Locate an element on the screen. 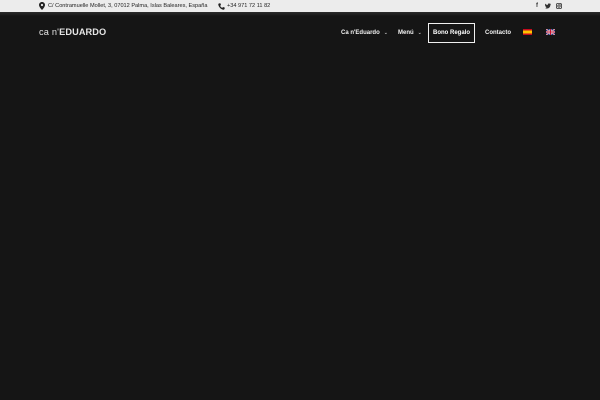 This screenshot has width=600, height=400. phone-contact: +34 971 72 11 82 is located at coordinates (243, 6).